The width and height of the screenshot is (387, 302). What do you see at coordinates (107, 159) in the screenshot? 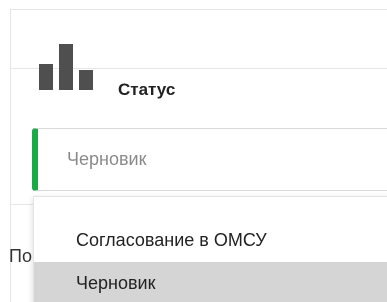
I see `status-select-value: Черновик` at bounding box center [107, 159].